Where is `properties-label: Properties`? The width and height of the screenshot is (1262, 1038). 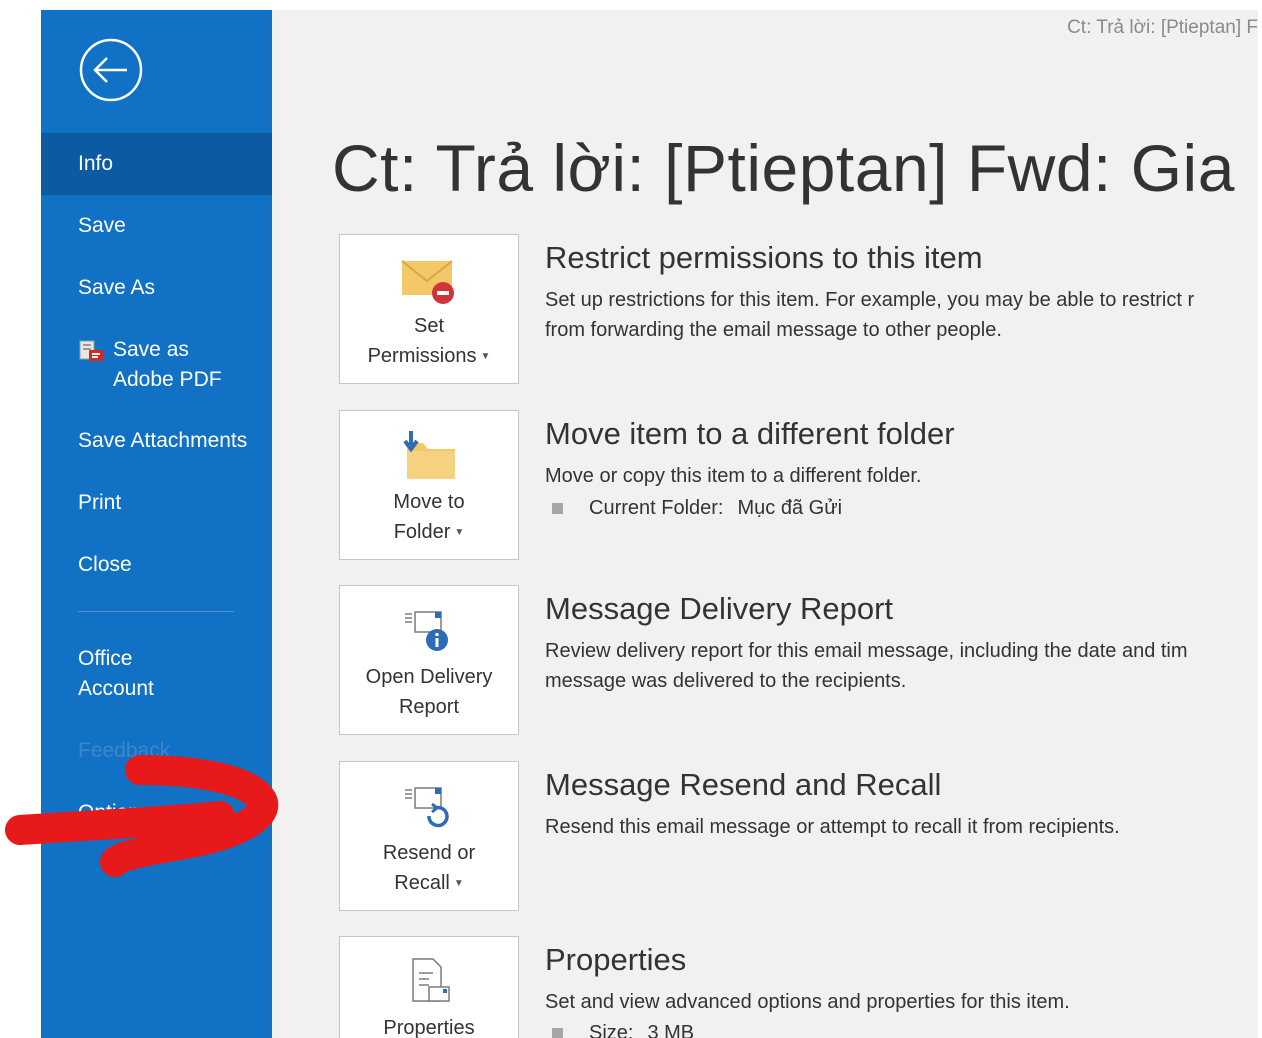 properties-label: Properties is located at coordinates (429, 1027).